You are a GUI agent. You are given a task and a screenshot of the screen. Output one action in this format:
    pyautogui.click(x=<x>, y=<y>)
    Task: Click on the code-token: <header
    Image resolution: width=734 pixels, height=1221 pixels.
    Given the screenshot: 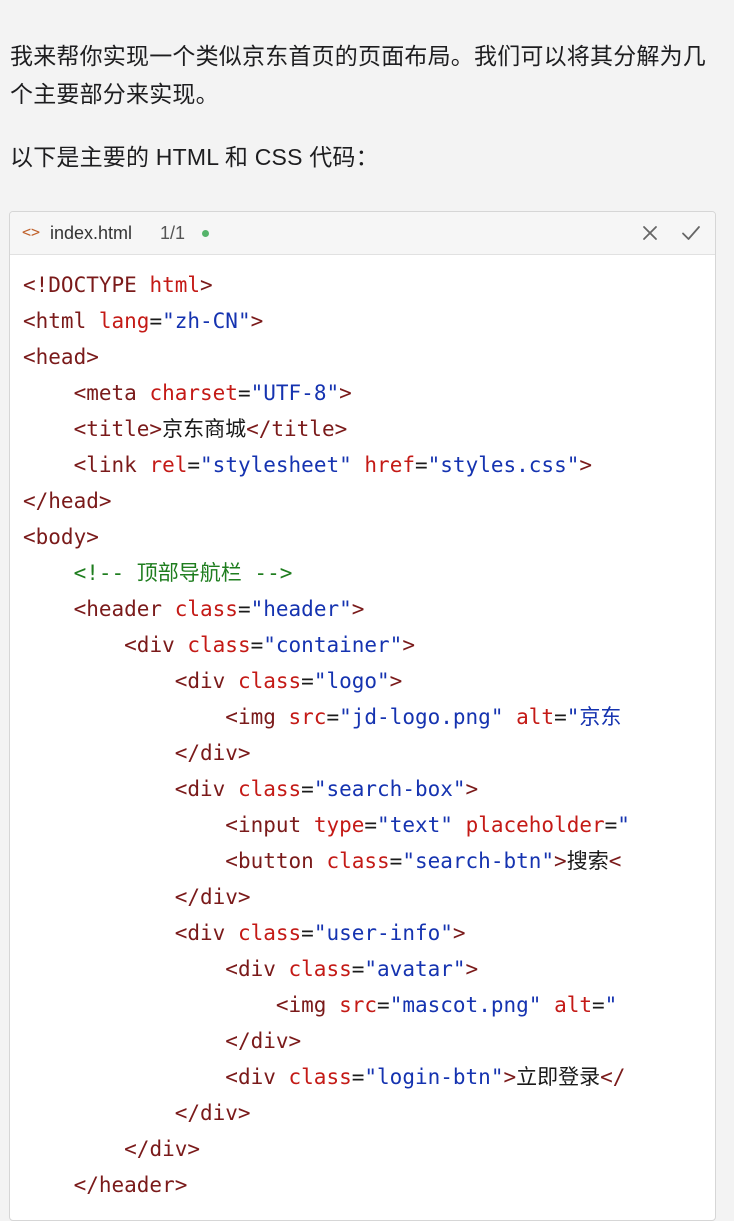 What is the action you would take?
    pyautogui.click(x=124, y=609)
    